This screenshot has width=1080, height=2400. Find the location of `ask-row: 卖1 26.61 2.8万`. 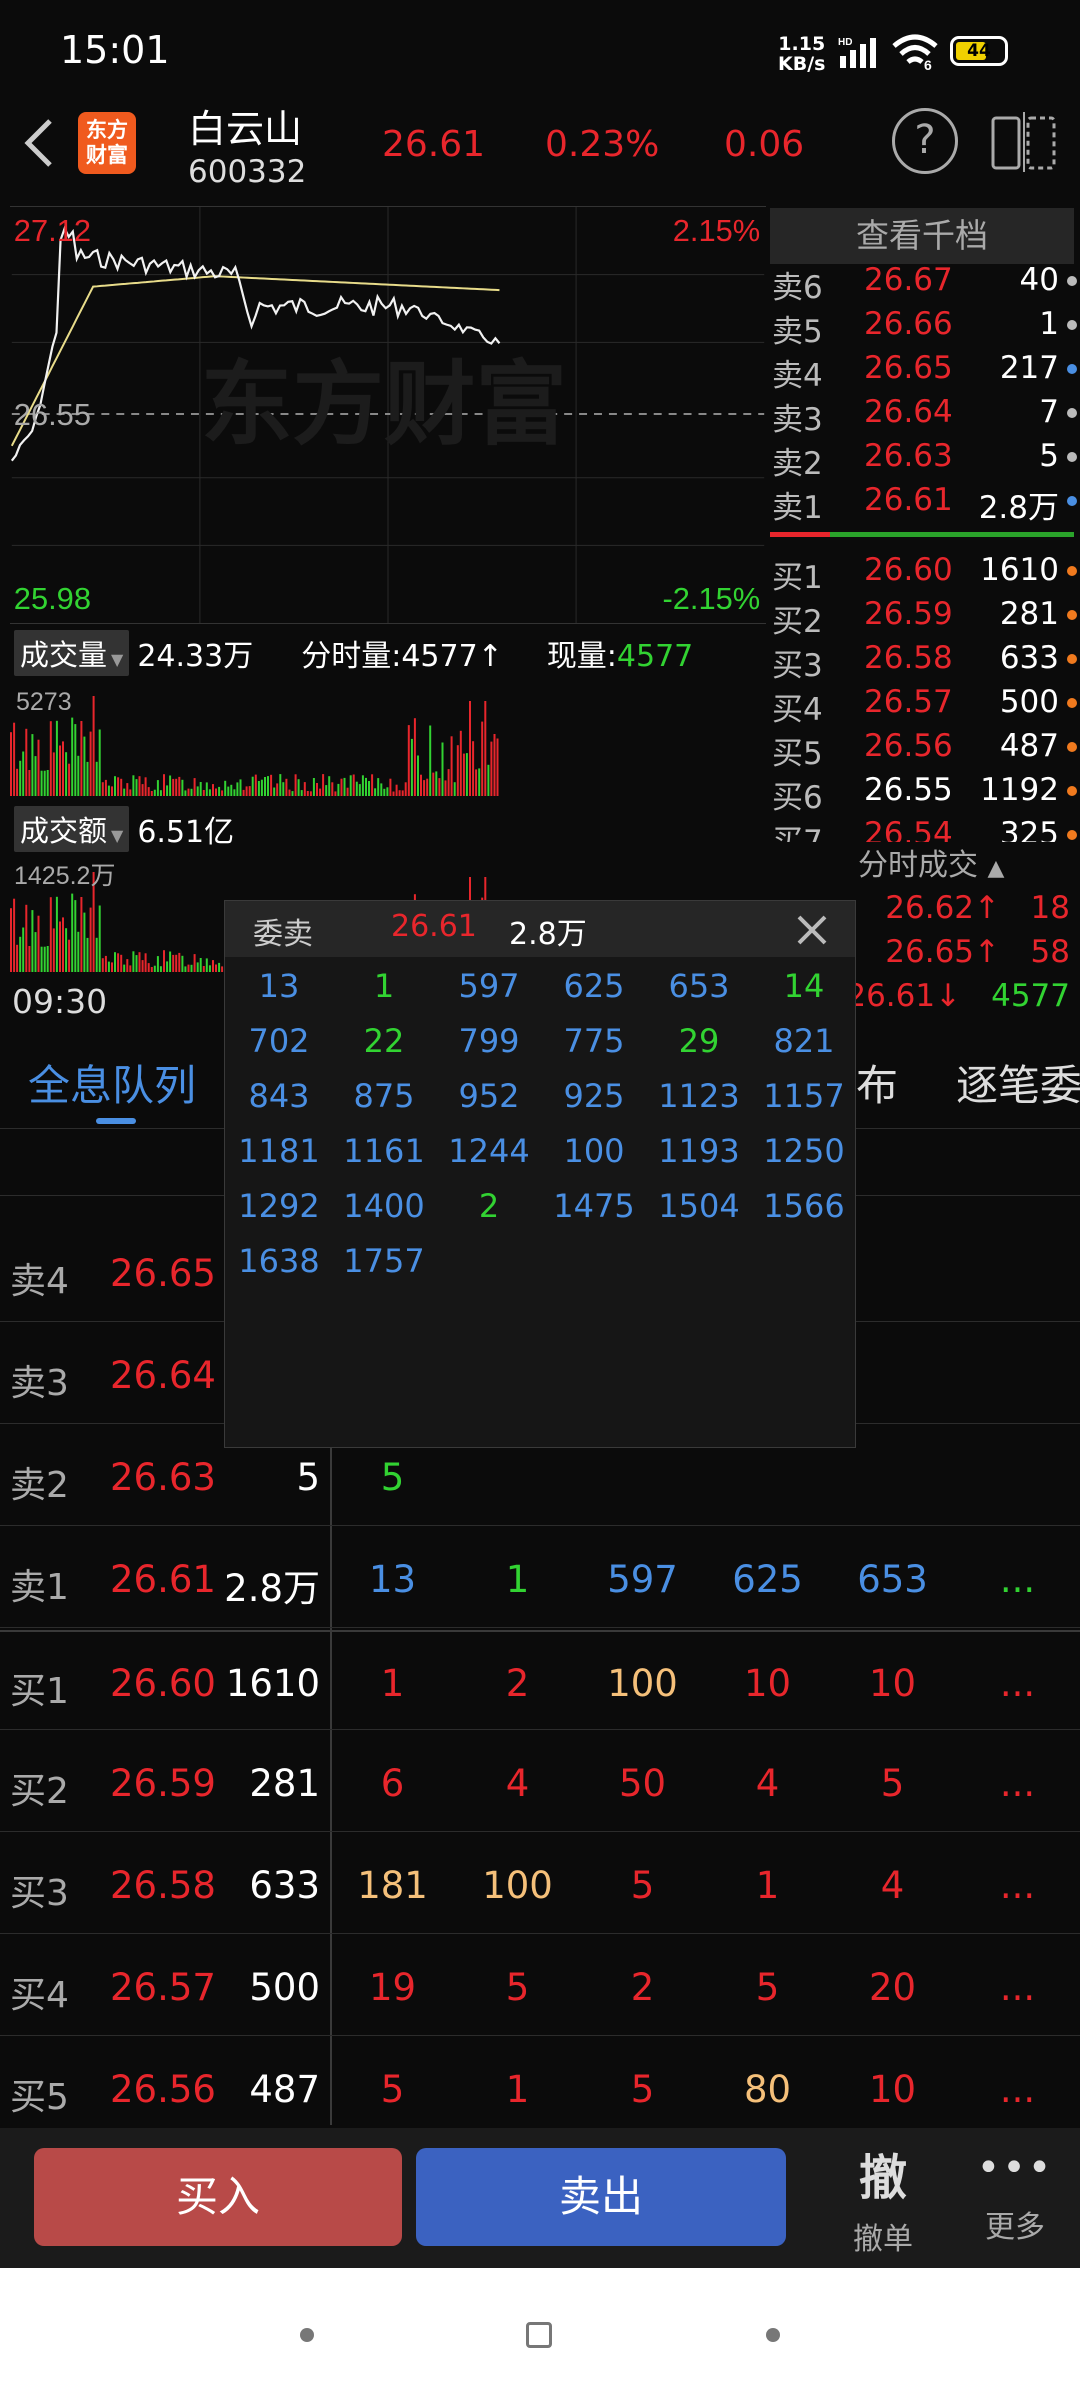

ask-row: 卖1 26.61 2.8万 is located at coordinates (924, 504).